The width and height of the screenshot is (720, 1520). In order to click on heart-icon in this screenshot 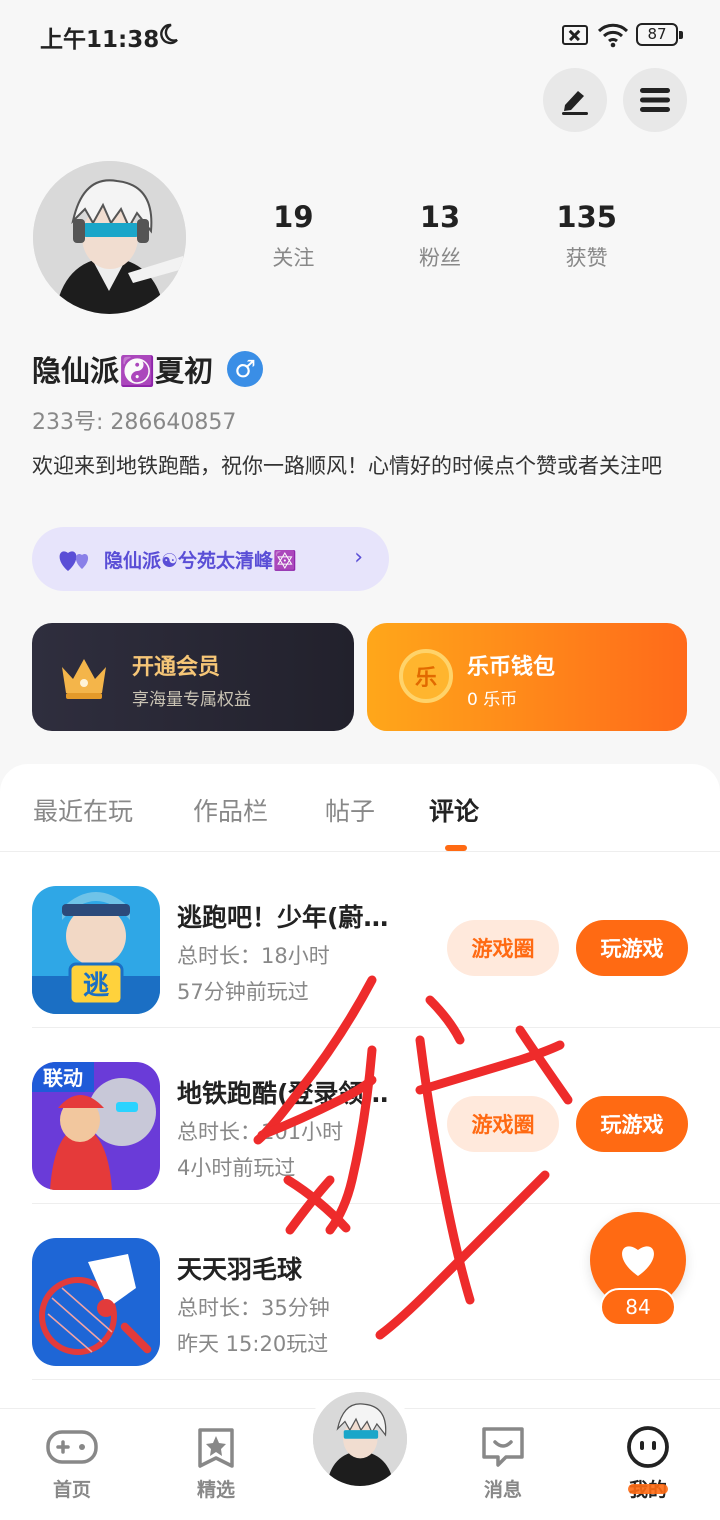, I will do `click(638, 1261)`.